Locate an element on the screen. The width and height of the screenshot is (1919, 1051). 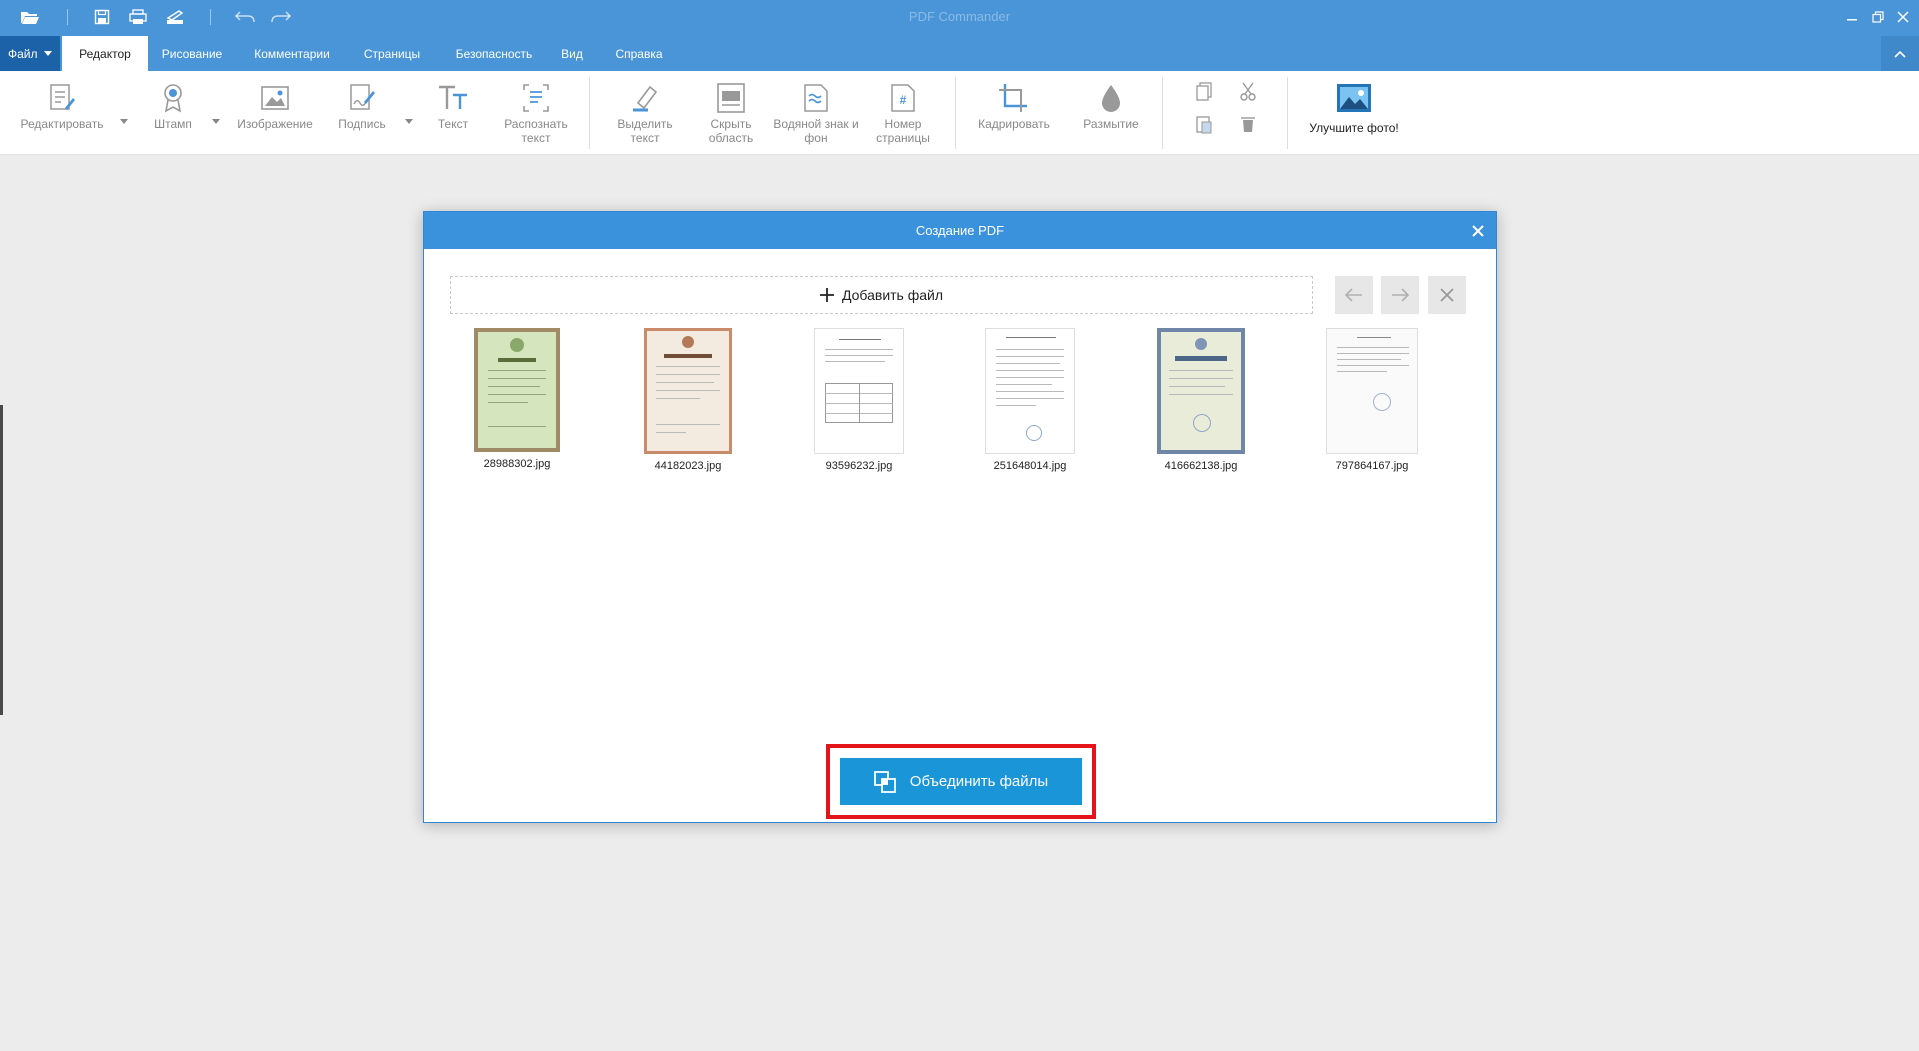
arrow-left-icon is located at coordinates (1353, 295).